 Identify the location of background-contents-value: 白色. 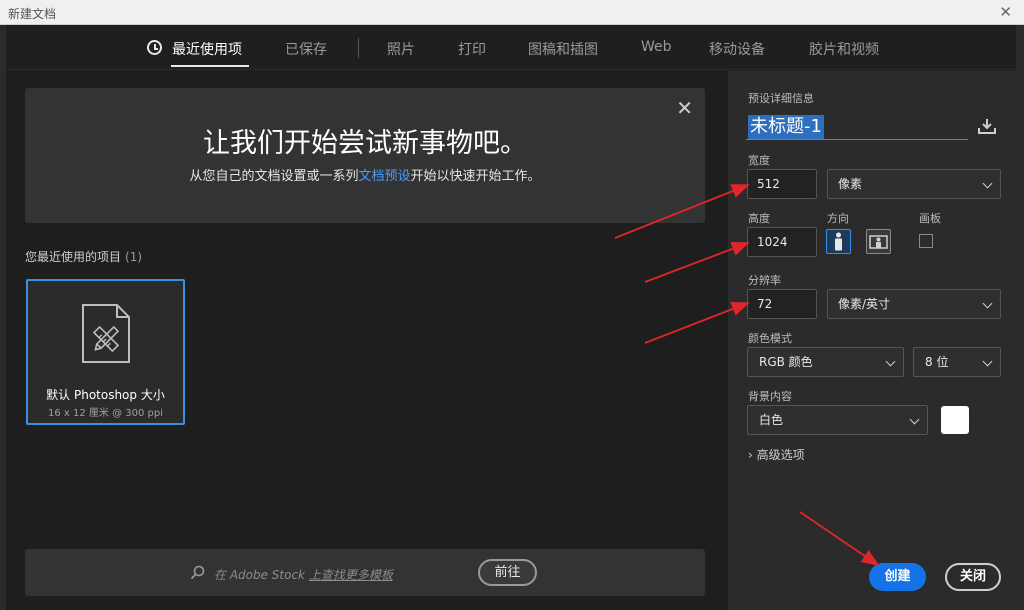
(771, 420).